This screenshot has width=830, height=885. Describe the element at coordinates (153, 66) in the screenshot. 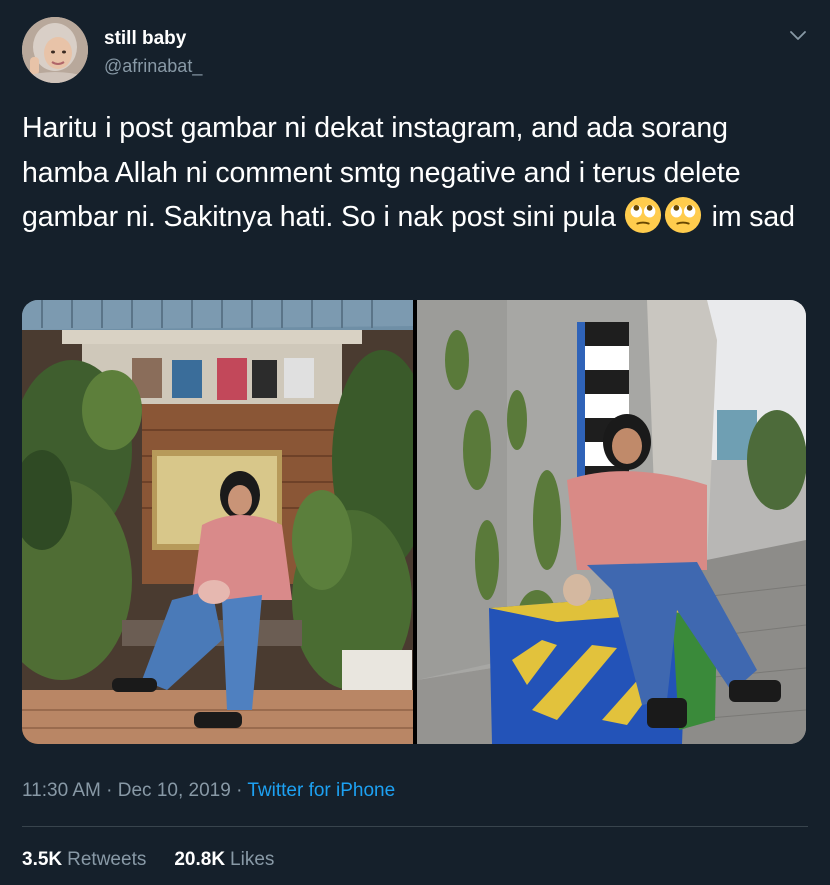

I see `author-handle: @afrinabat_` at that location.